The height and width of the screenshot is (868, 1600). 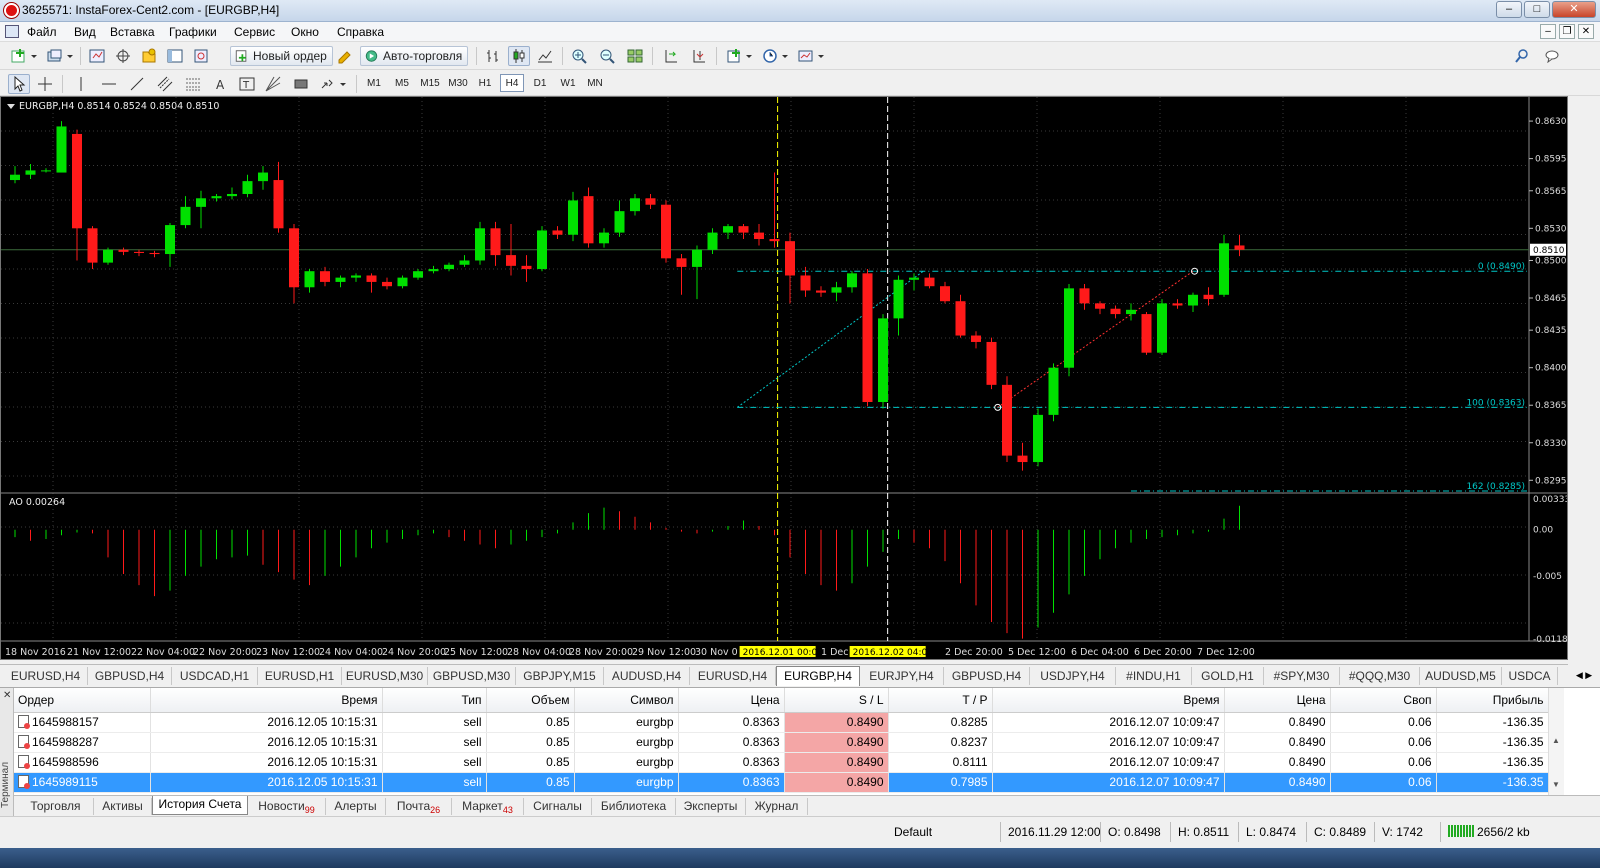 I want to click on terminal-tab: История Счета, so click(x=200, y=805).